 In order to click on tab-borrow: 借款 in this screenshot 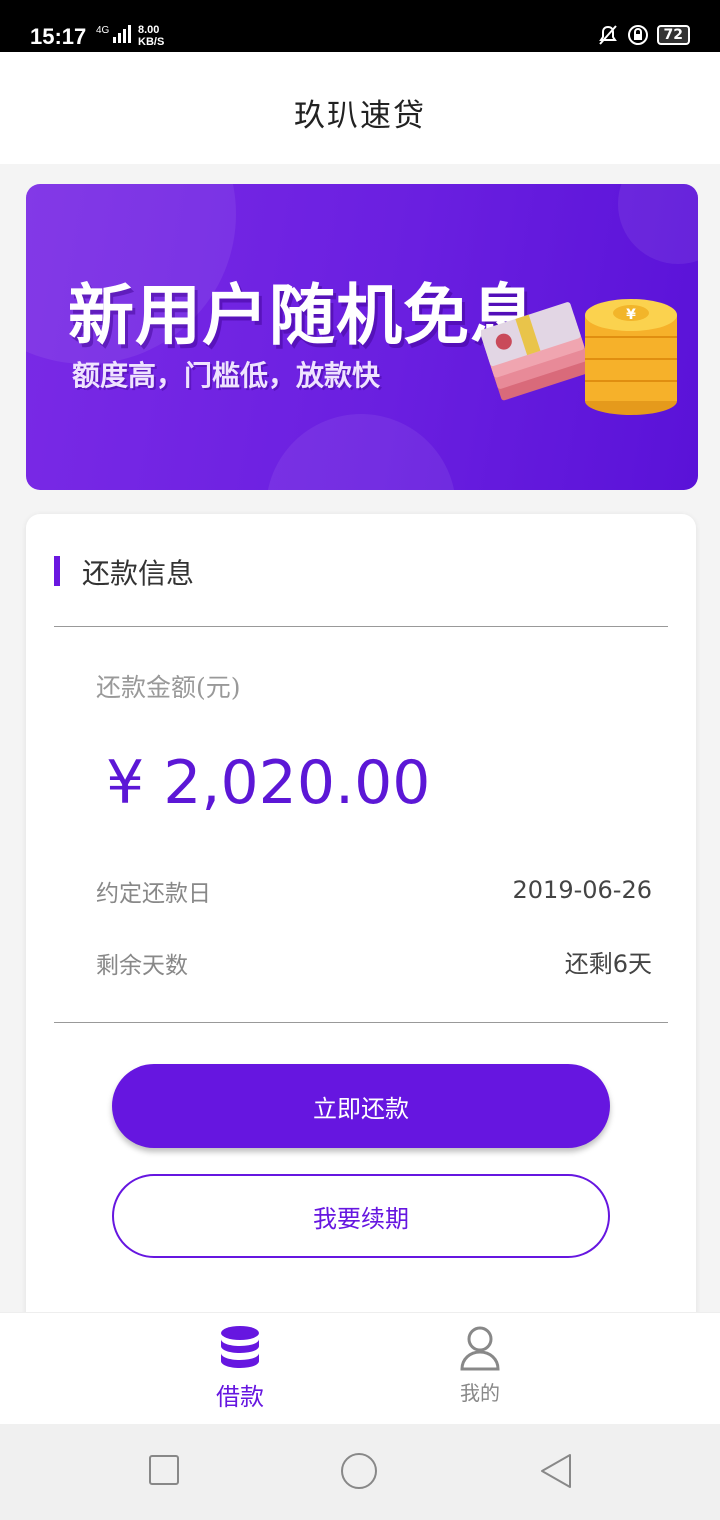, I will do `click(240, 1368)`.